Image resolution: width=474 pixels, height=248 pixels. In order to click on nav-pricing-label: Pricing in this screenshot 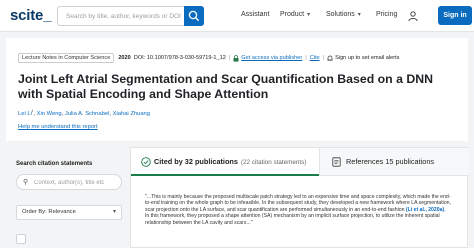, I will do `click(387, 14)`.